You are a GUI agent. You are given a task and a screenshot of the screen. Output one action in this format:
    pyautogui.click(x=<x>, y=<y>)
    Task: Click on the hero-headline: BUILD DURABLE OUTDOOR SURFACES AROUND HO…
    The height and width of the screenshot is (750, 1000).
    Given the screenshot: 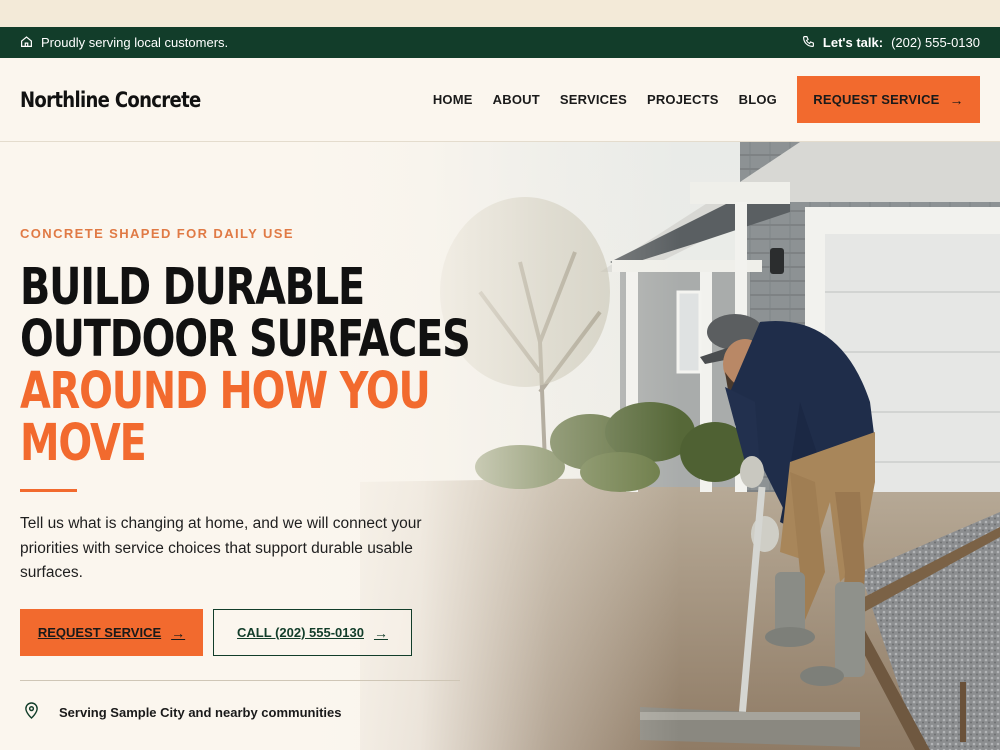 What is the action you would take?
    pyautogui.click(x=245, y=365)
    